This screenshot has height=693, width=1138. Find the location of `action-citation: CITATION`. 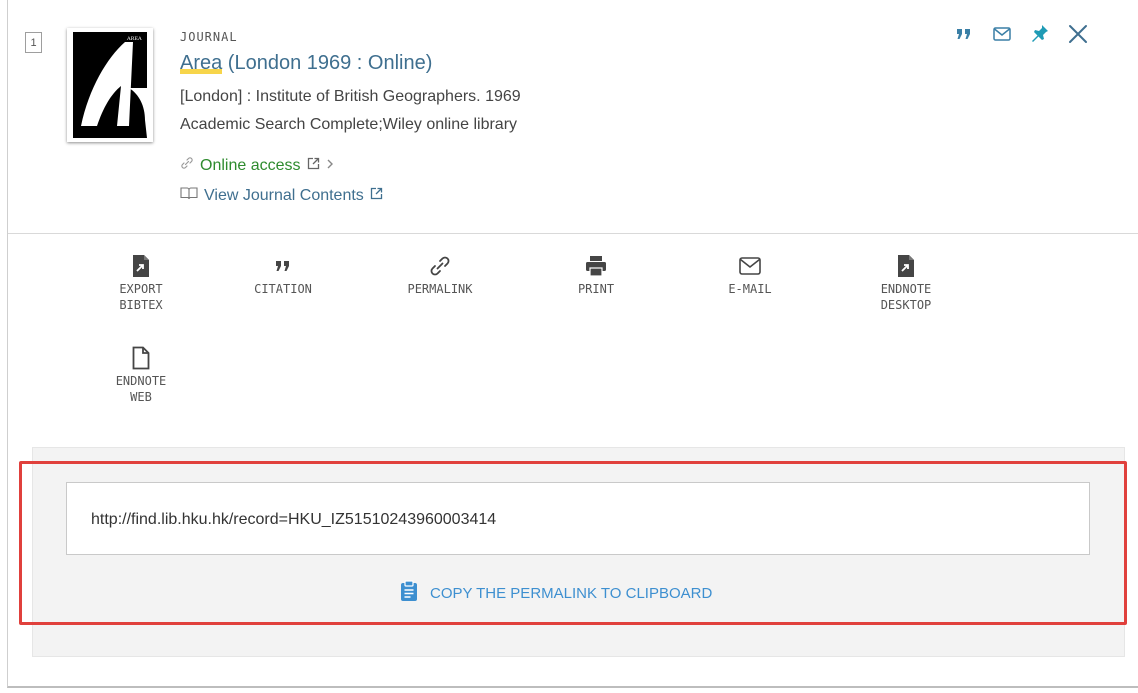

action-citation: CITATION is located at coordinates (283, 274).